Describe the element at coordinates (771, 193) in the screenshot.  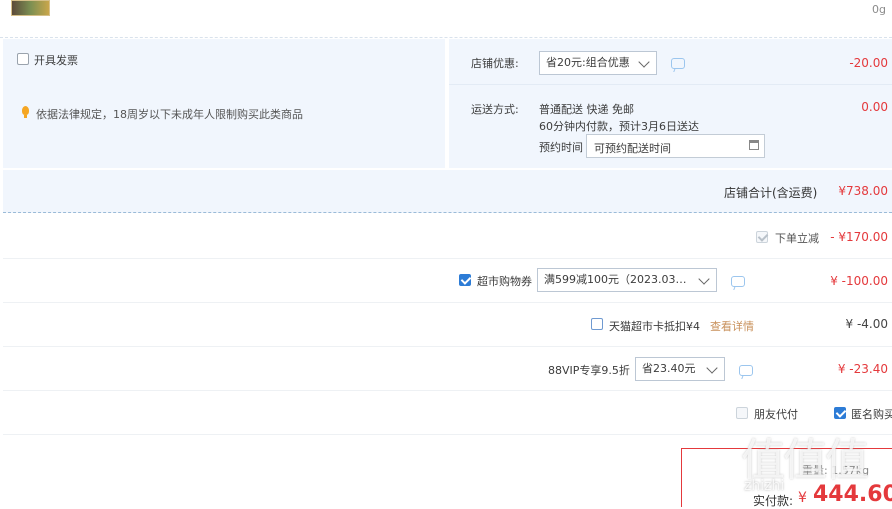
I see `store-total-label: 店铺合计(含运费)` at that location.